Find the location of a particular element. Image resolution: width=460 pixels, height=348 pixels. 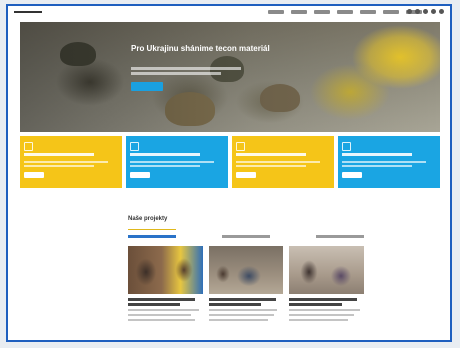

next-projects-row is located at coordinates (246, 341).